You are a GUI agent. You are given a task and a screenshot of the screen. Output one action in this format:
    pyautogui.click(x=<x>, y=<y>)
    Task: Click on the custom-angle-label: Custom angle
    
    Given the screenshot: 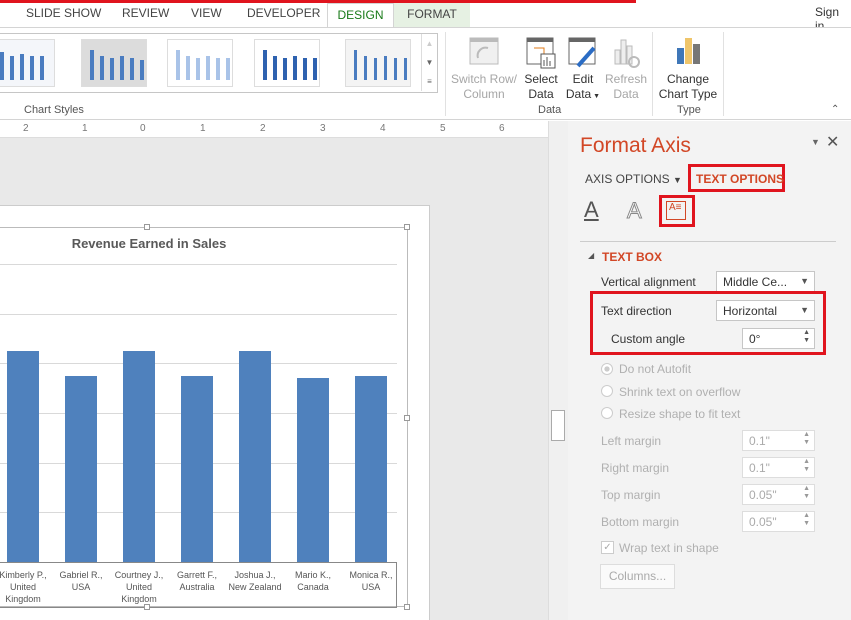 What is the action you would take?
    pyautogui.click(x=648, y=339)
    